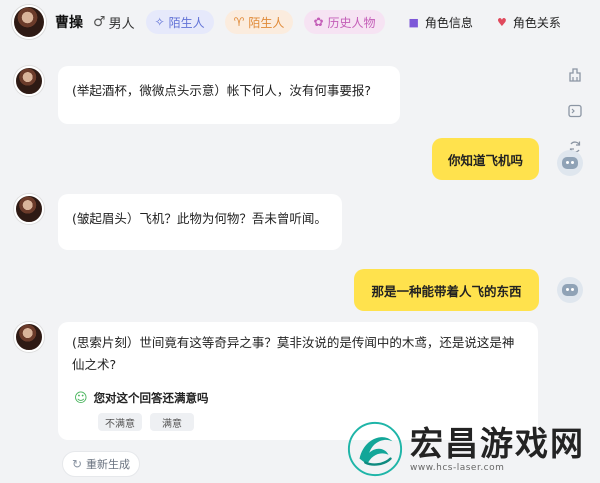  Describe the element at coordinates (239, 22) in the screenshot. I see `sprout-icon: ♈` at that location.